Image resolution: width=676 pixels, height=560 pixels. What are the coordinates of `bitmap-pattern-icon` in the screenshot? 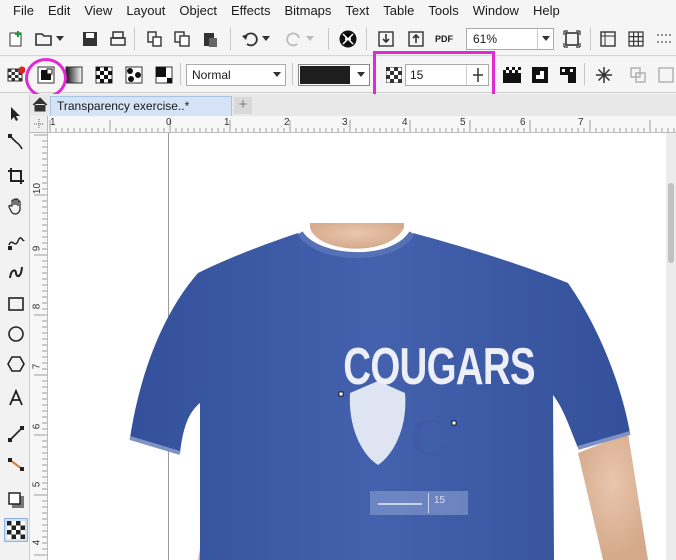 It's located at (134, 75).